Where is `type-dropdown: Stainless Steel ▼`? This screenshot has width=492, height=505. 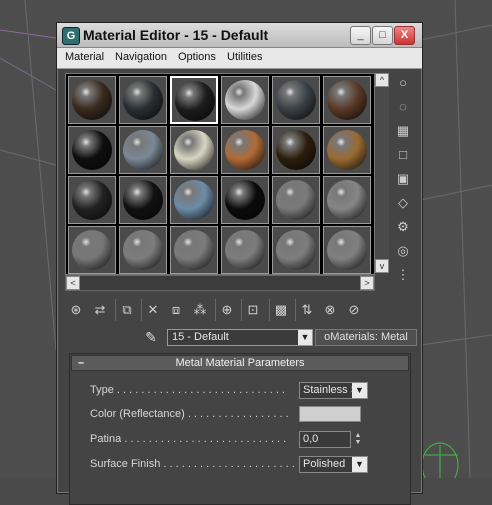 type-dropdown: Stainless Steel ▼ is located at coordinates (333, 390).